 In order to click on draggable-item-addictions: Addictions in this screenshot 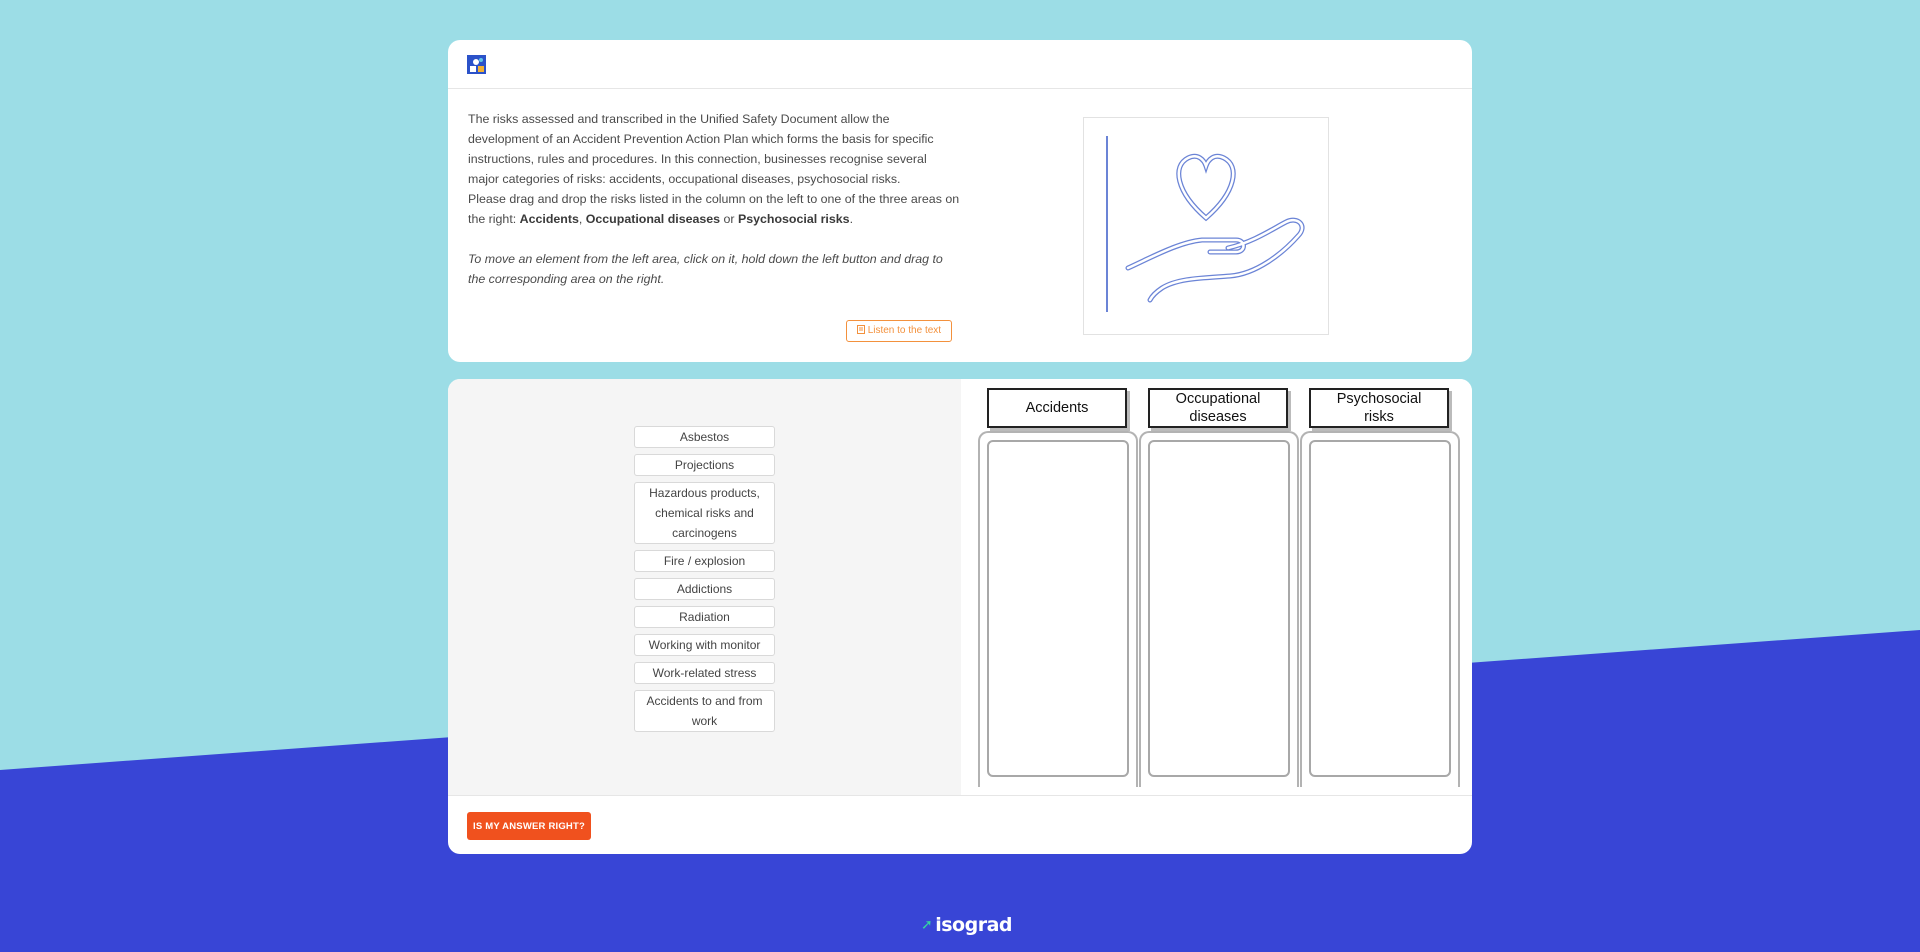, I will do `click(704, 589)`.